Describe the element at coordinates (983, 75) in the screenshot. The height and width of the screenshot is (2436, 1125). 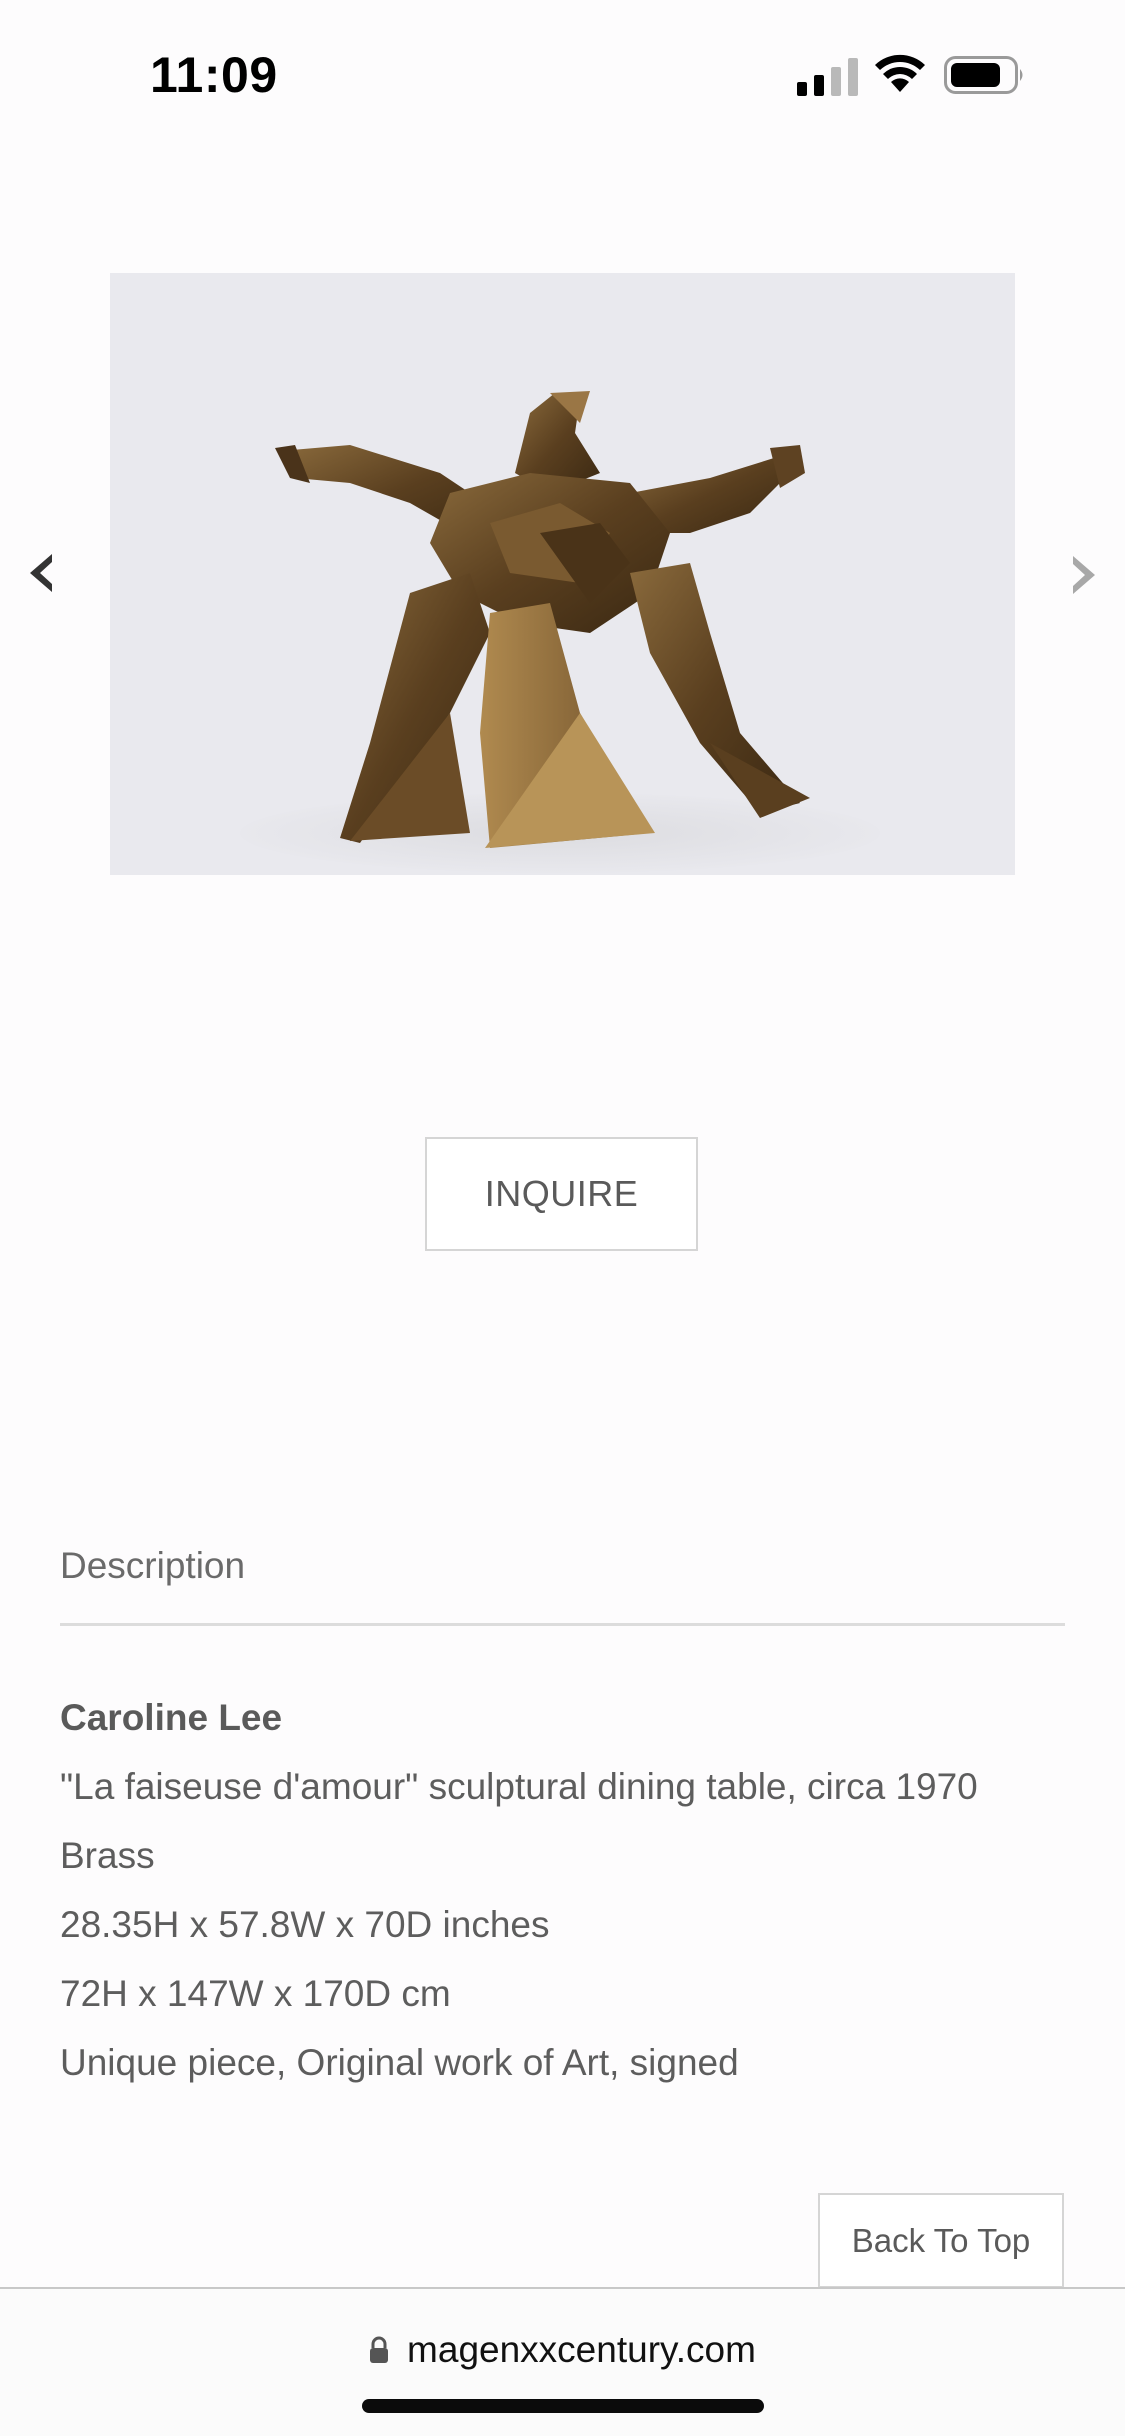
I see `battery-icon` at that location.